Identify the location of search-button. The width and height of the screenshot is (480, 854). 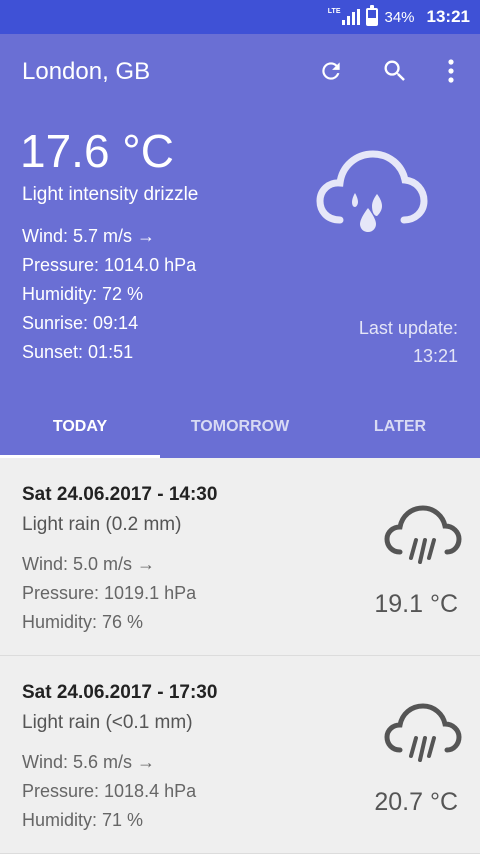
(395, 71).